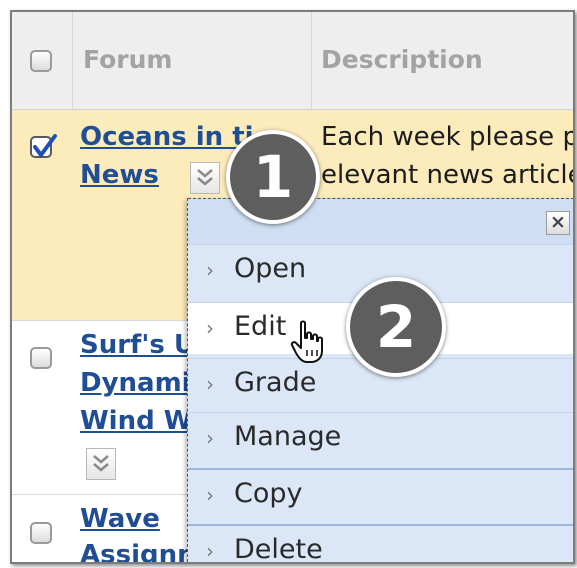  What do you see at coordinates (127, 59) in the screenshot?
I see `forum-column-header: Forum` at bounding box center [127, 59].